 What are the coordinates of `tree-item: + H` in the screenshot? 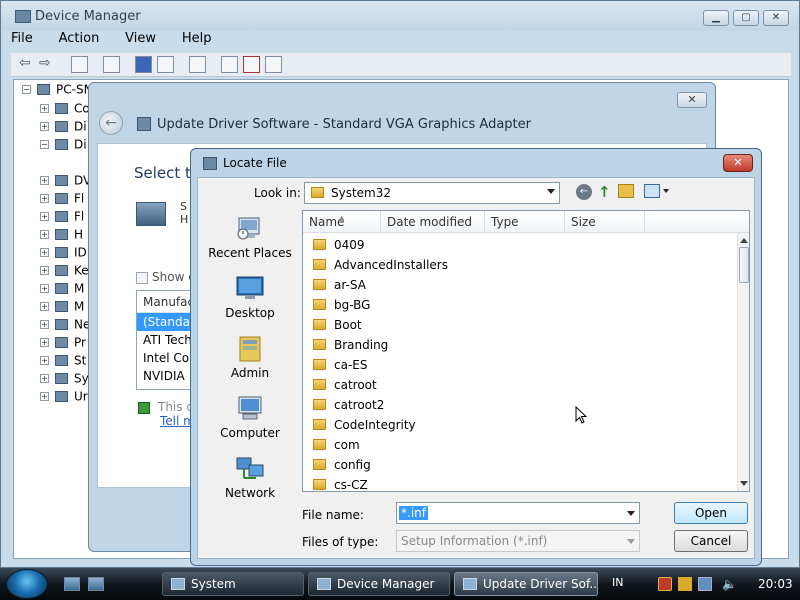 It's located at (61, 236).